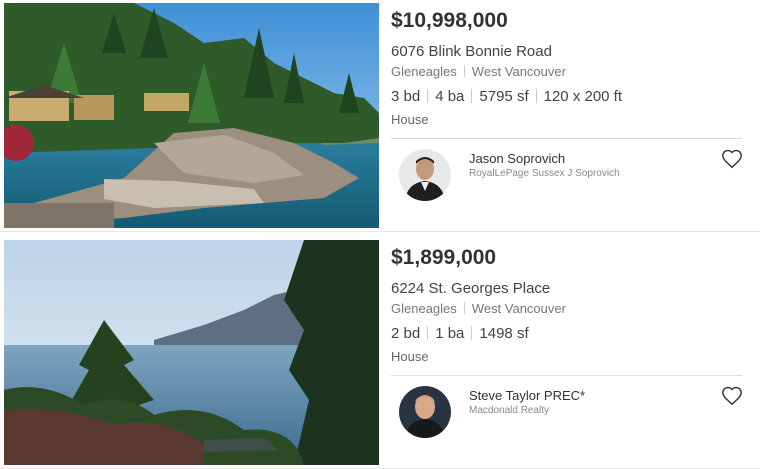 Image resolution: width=760 pixels, height=469 pixels. Describe the element at coordinates (470, 288) in the screenshot. I see `listing-address: 6224 St. Georges Place` at that location.